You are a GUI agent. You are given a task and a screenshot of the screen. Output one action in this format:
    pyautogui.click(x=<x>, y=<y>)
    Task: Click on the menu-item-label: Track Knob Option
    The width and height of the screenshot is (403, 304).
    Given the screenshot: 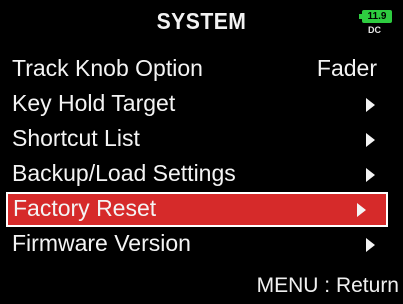 What is the action you would take?
    pyautogui.click(x=107, y=68)
    